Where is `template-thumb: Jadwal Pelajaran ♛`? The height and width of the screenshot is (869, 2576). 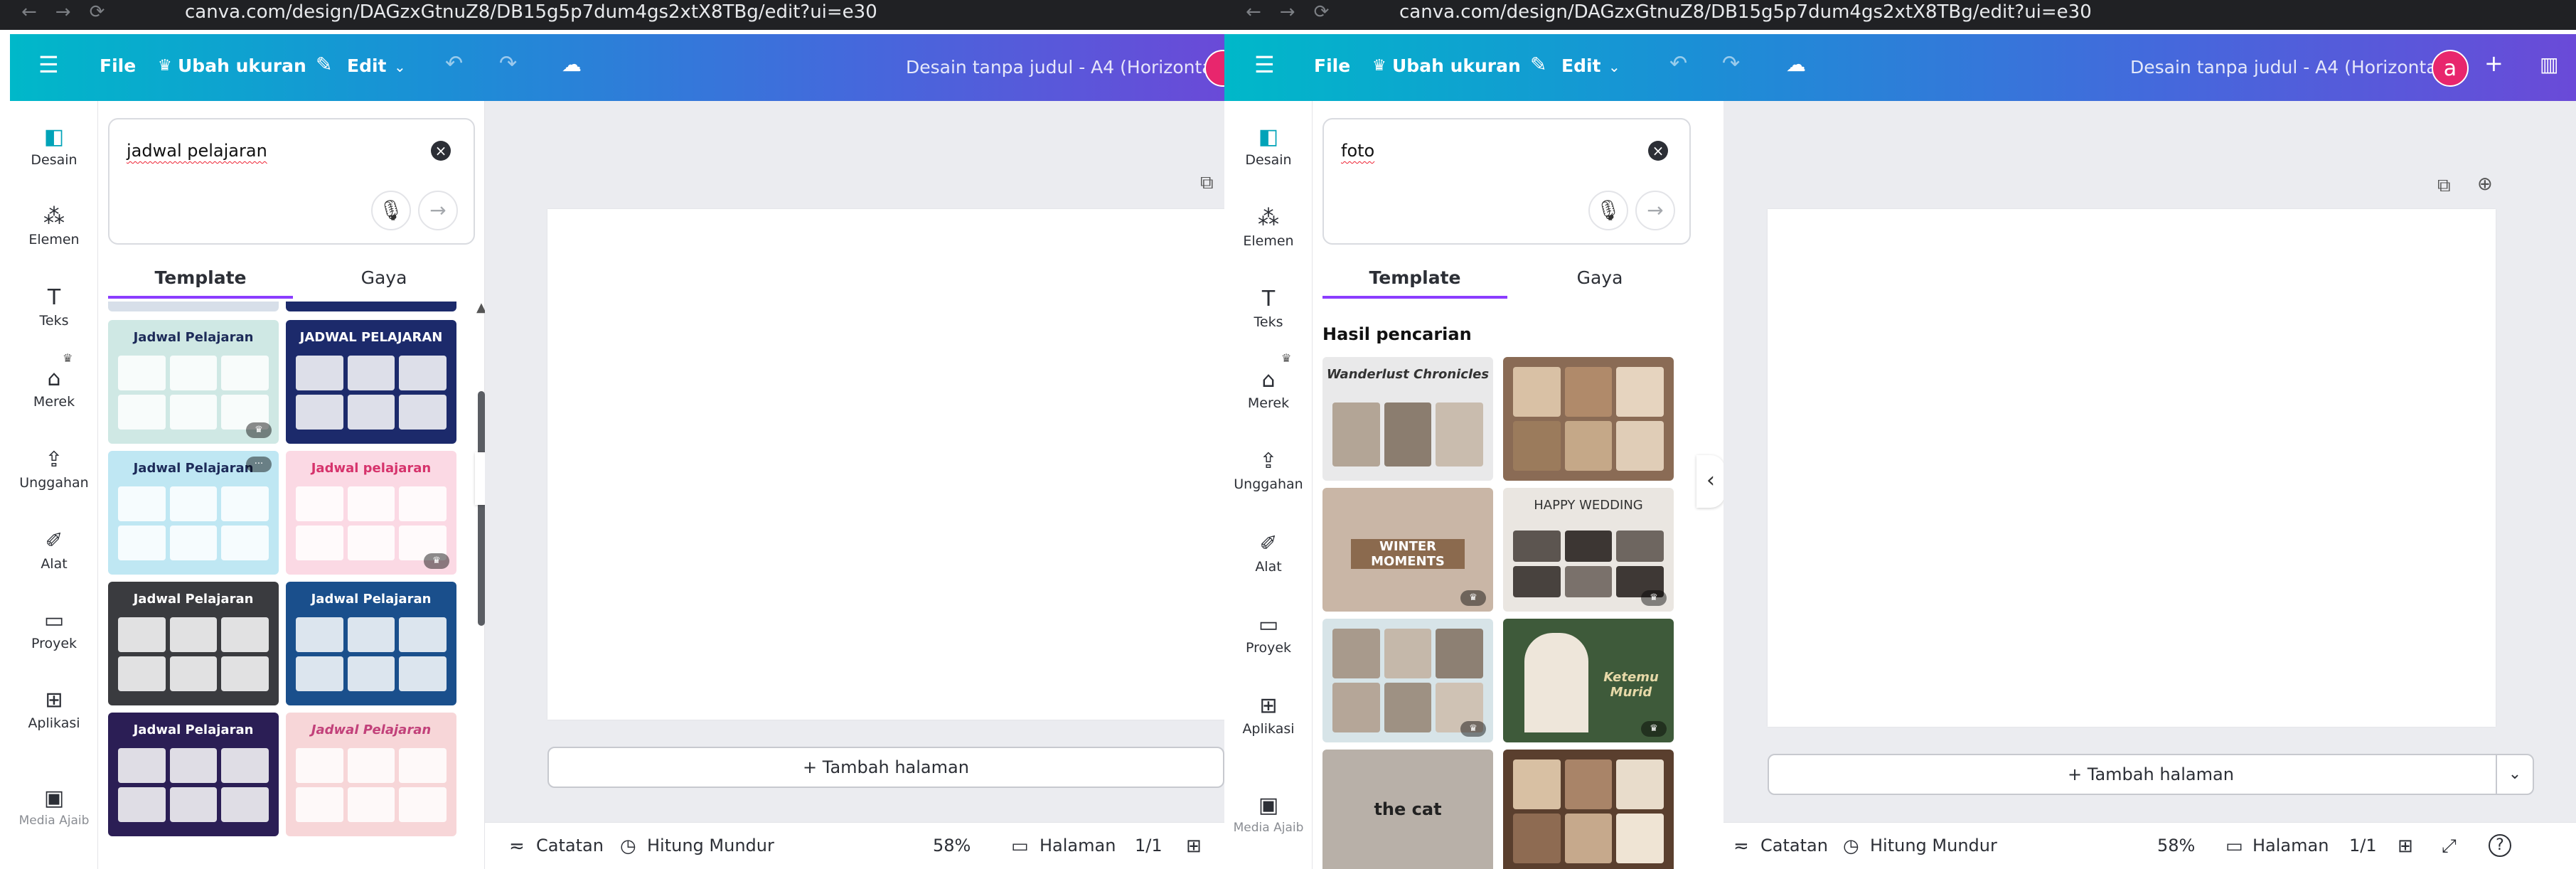 template-thumb: Jadwal Pelajaran ♛ is located at coordinates (193, 382).